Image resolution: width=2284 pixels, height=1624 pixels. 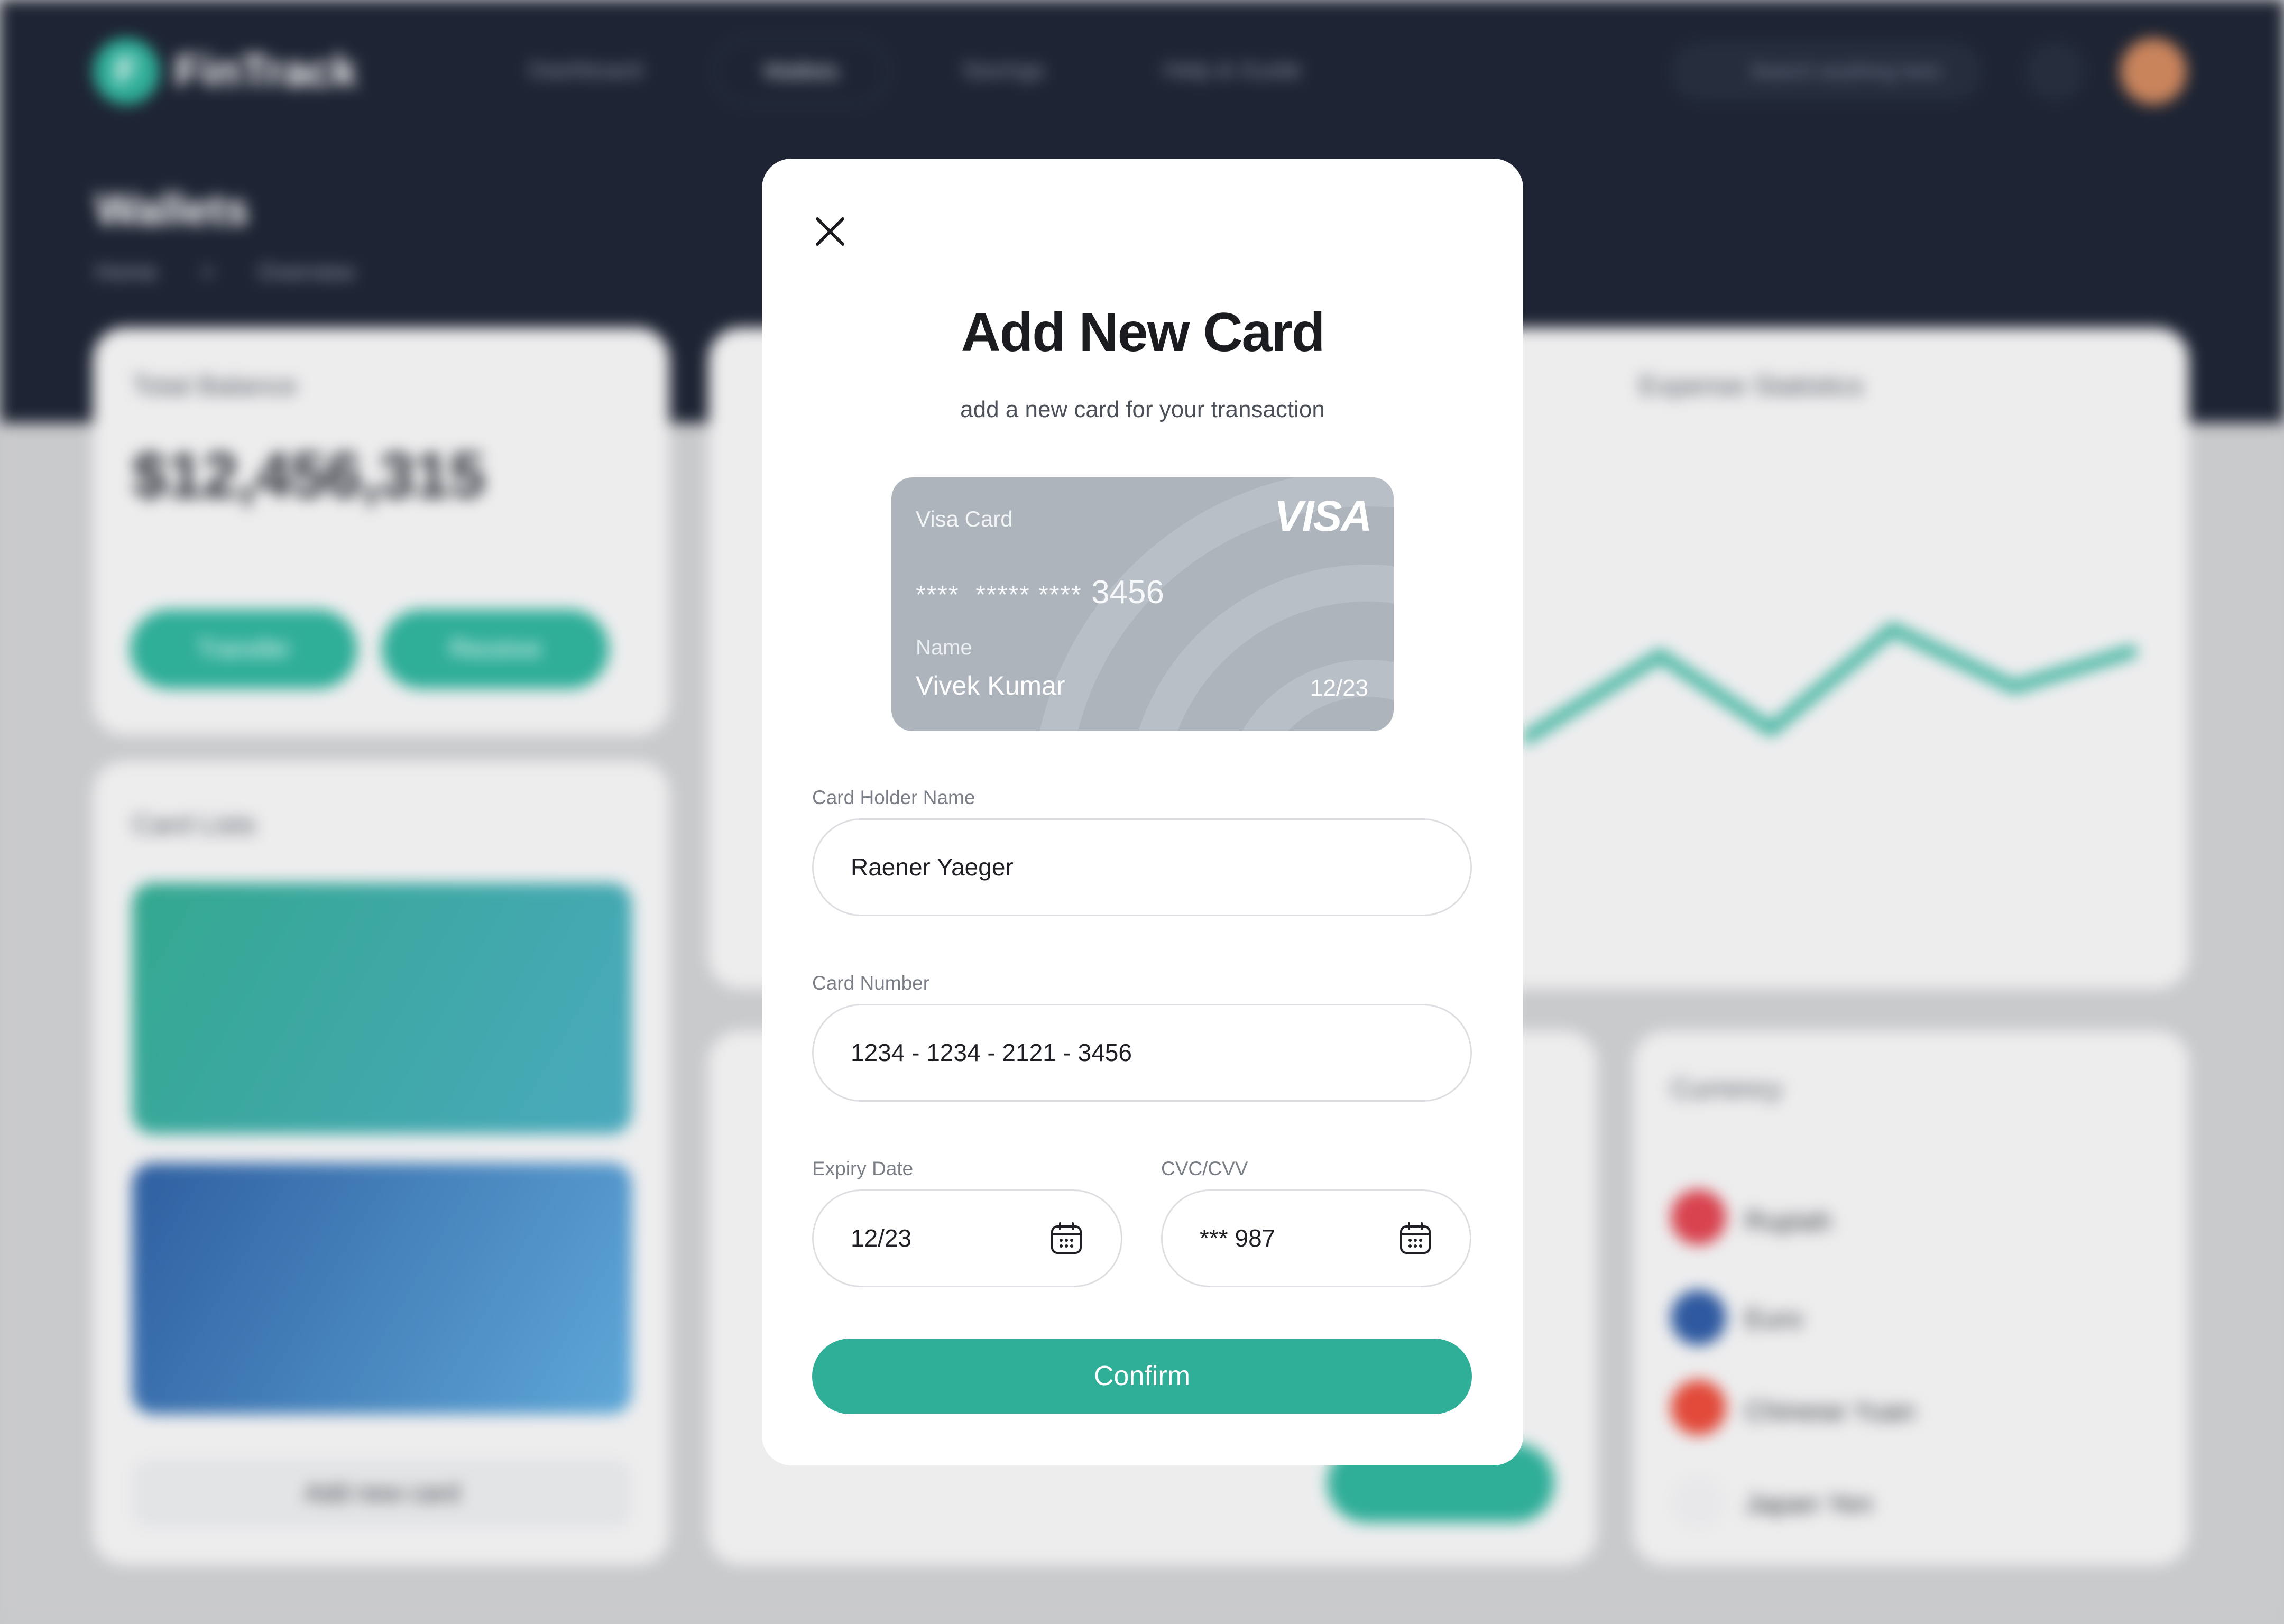 I want to click on card-preview-name-label: Name, so click(x=944, y=647).